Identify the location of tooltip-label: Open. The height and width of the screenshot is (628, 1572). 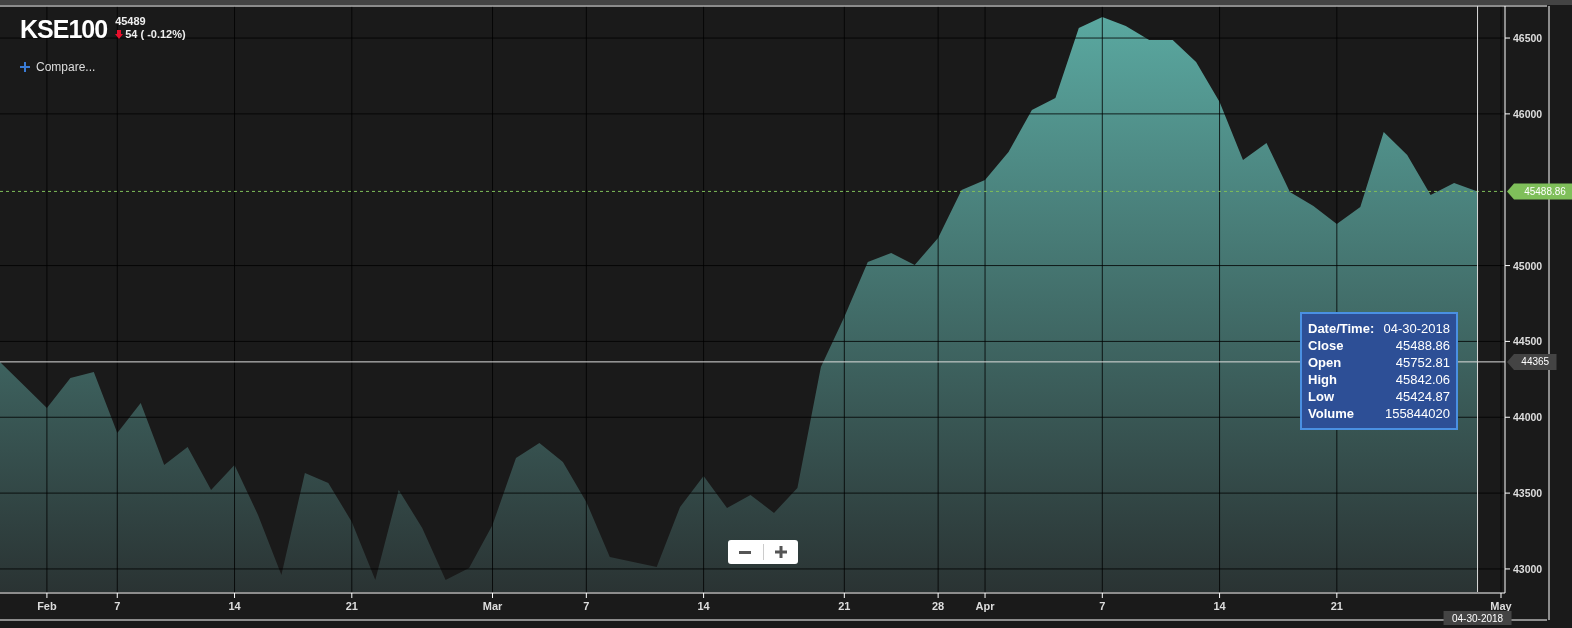
(1325, 362).